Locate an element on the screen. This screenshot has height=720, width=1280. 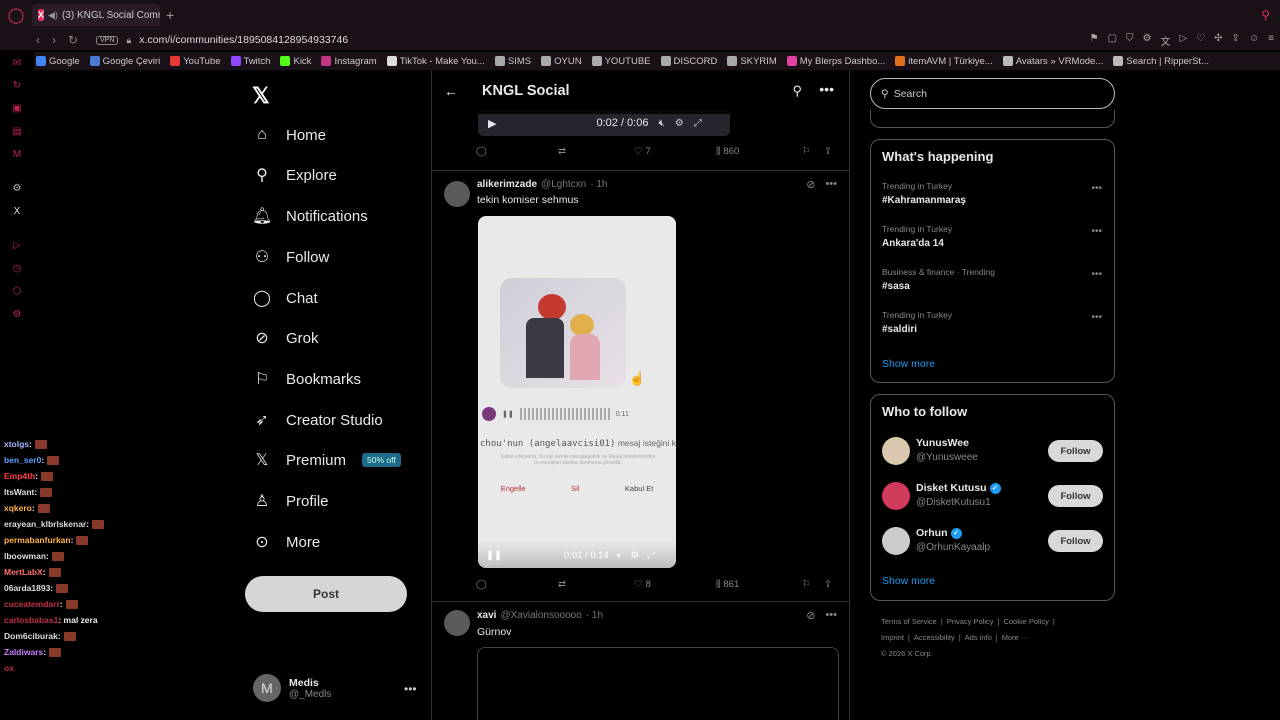
nav-grok: ⊘ Grok is located at coordinates (285, 338).